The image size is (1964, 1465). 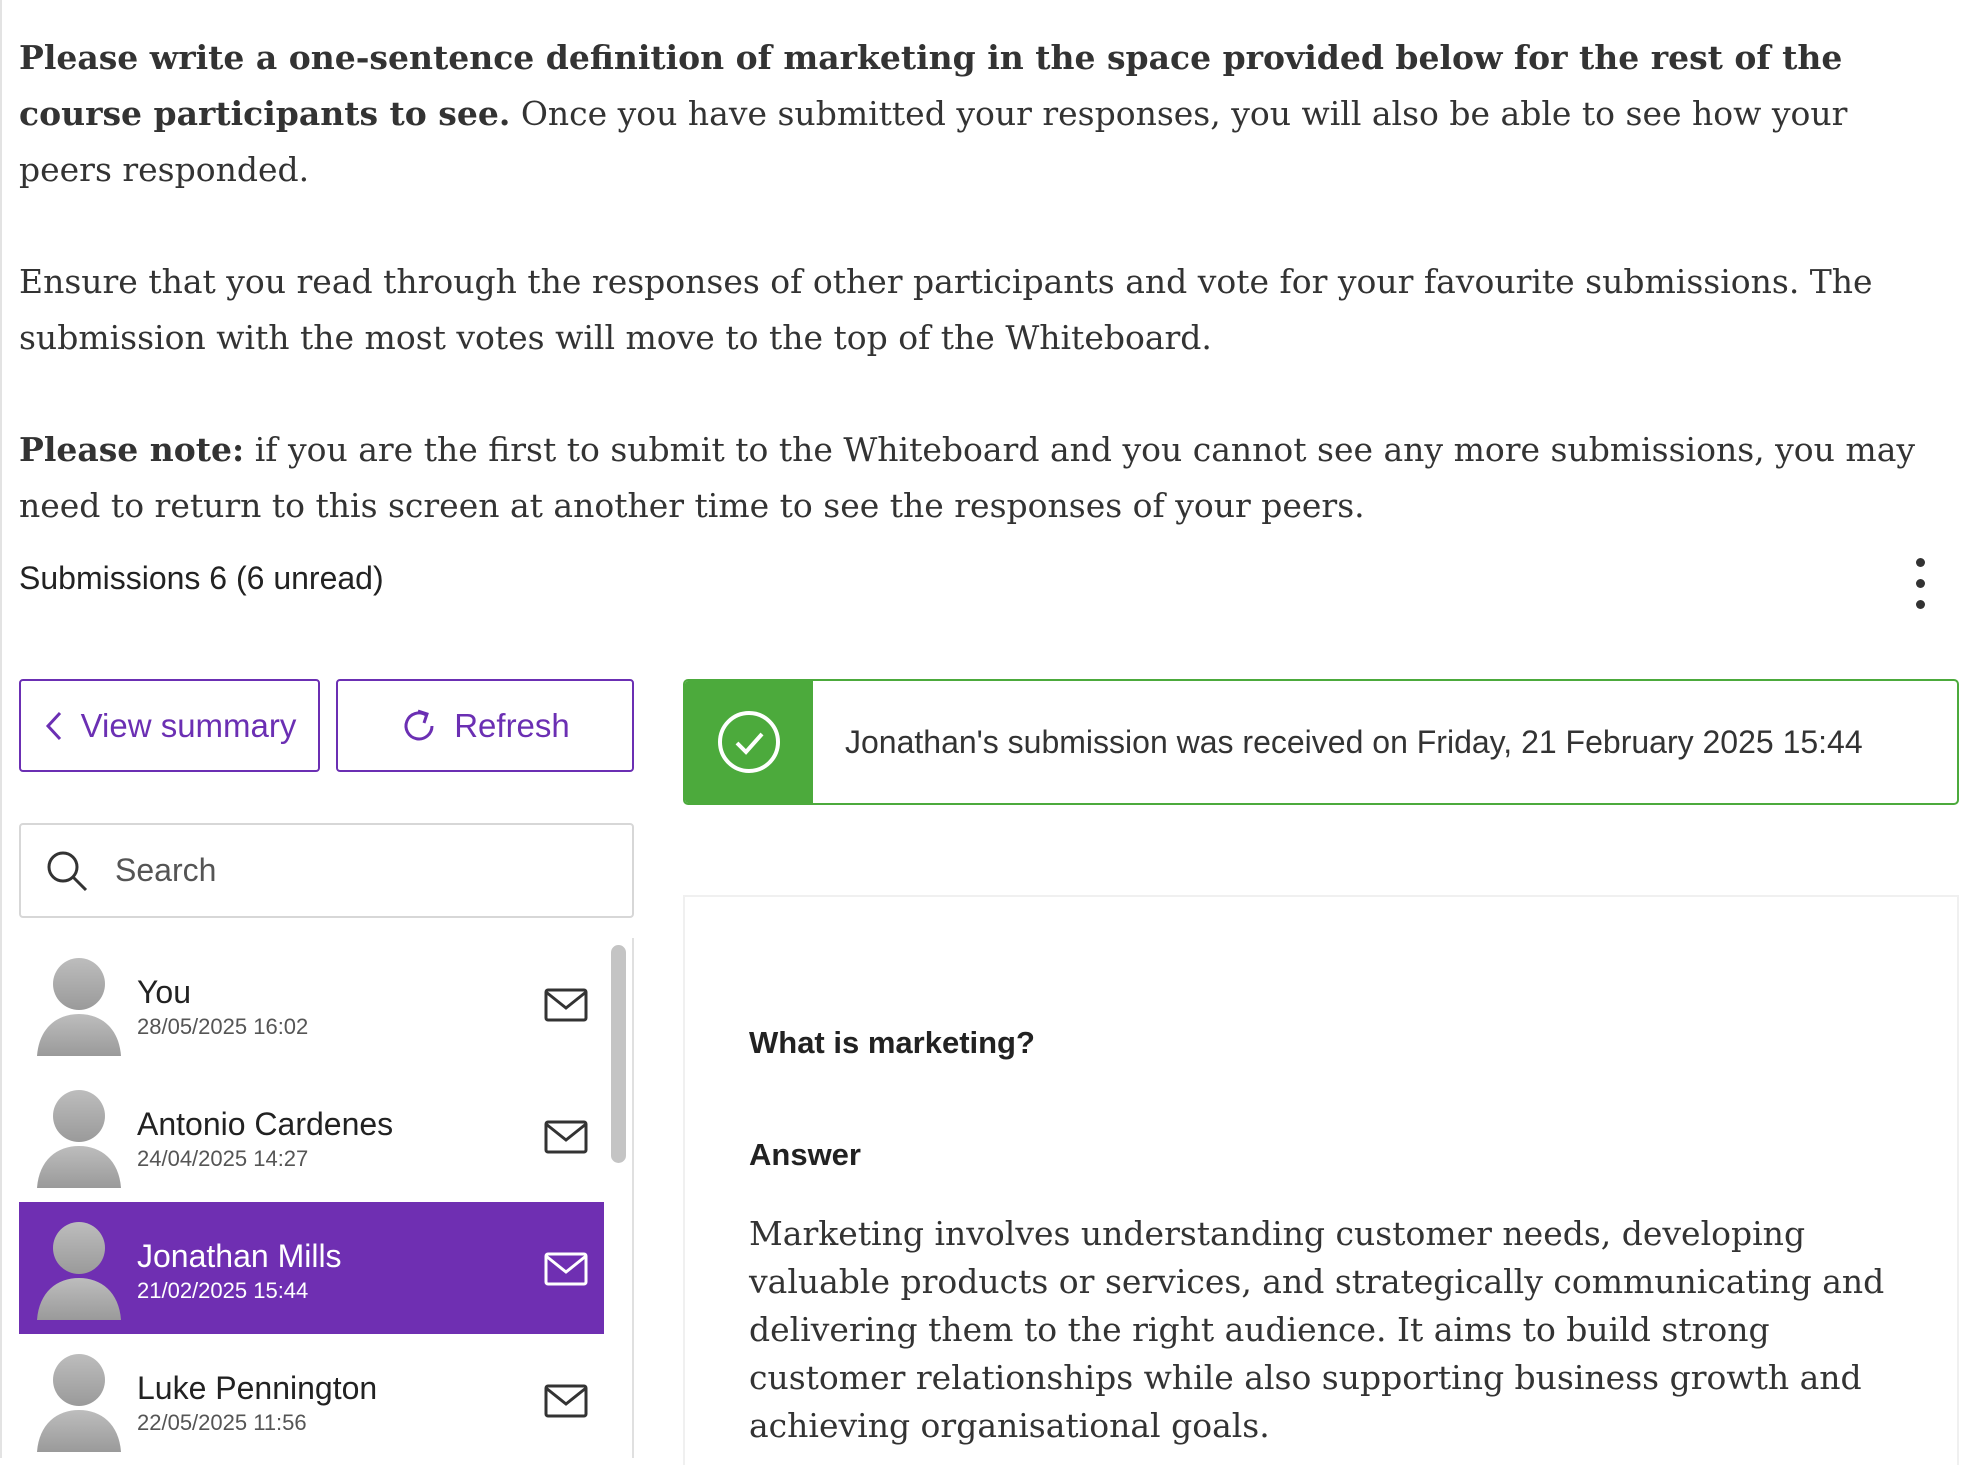 What do you see at coordinates (1919, 584) in the screenshot?
I see `more-options-button` at bounding box center [1919, 584].